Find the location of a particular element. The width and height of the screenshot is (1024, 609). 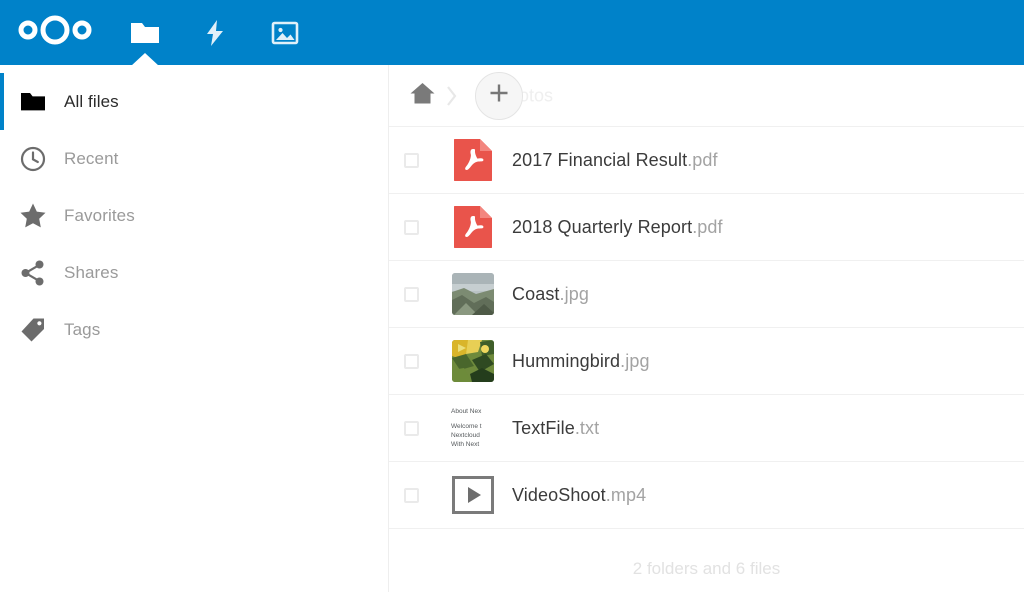

file-extension: .mp4 is located at coordinates (626, 494).